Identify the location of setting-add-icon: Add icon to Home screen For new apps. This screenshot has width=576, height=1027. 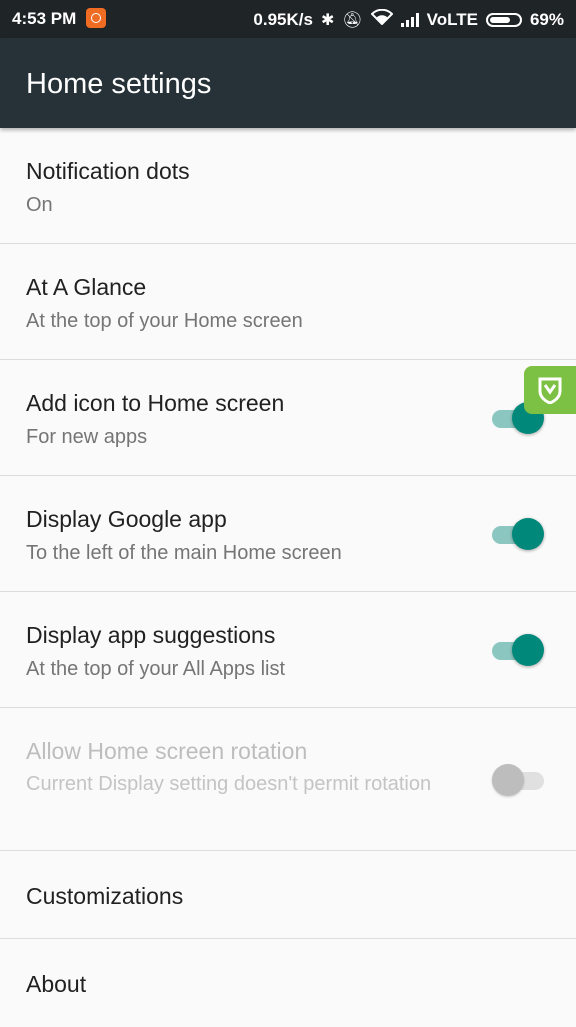
(288, 418).